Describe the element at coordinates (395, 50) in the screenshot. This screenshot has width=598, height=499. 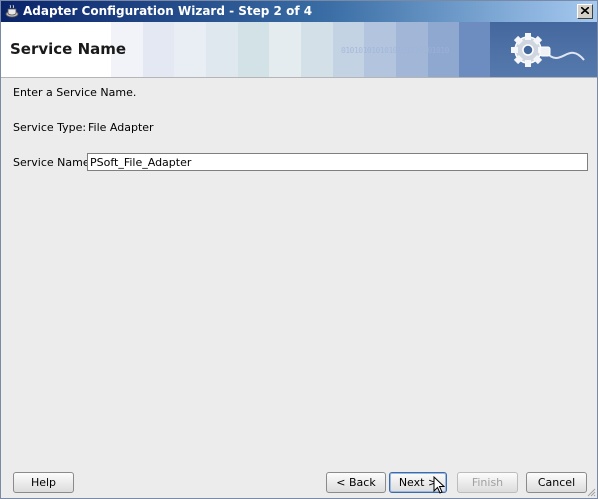
I see `banner-binary-text: 0101010101010101010101010` at that location.